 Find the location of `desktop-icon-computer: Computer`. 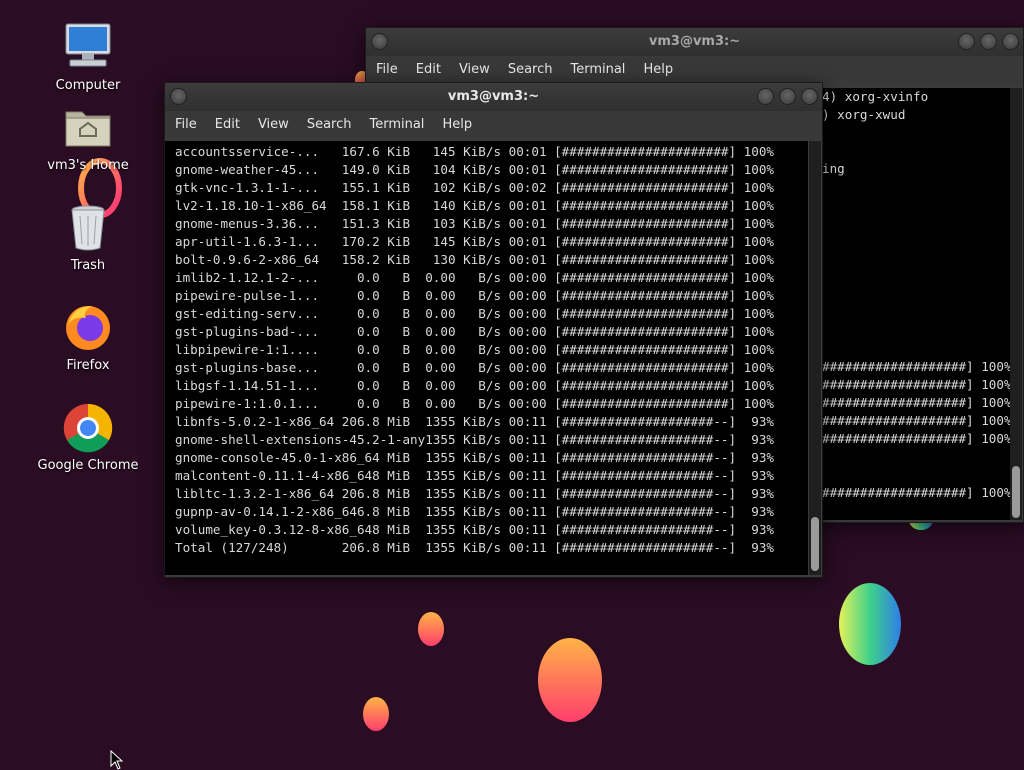

desktop-icon-computer: Computer is located at coordinates (88, 56).